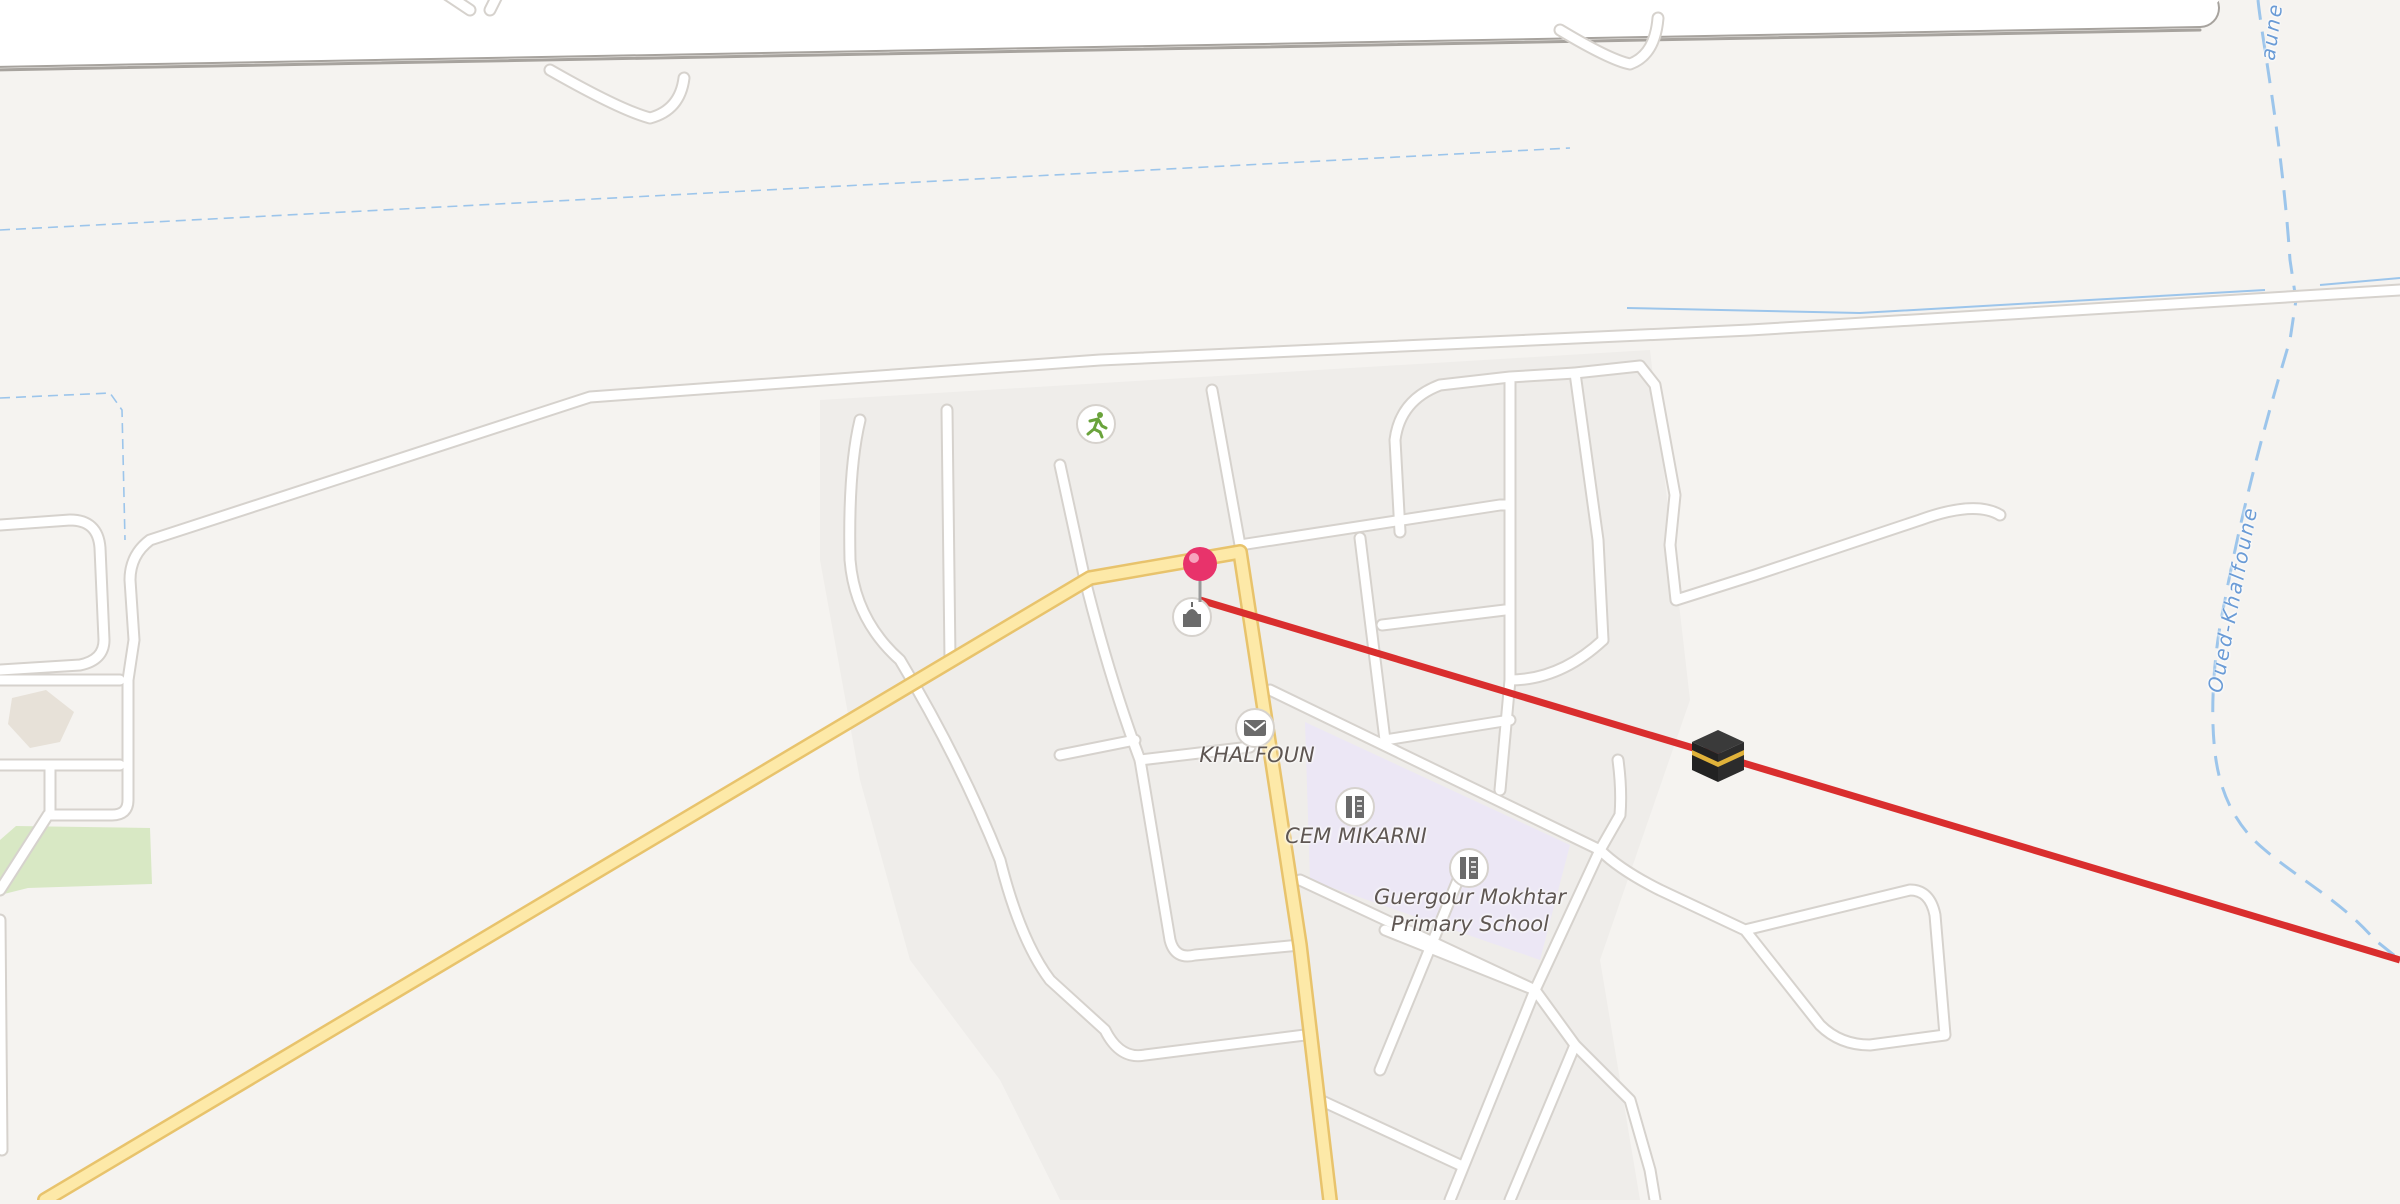 The height and width of the screenshot is (1204, 2400). I want to click on school-label: CEM MIKARNI, so click(1356, 836).